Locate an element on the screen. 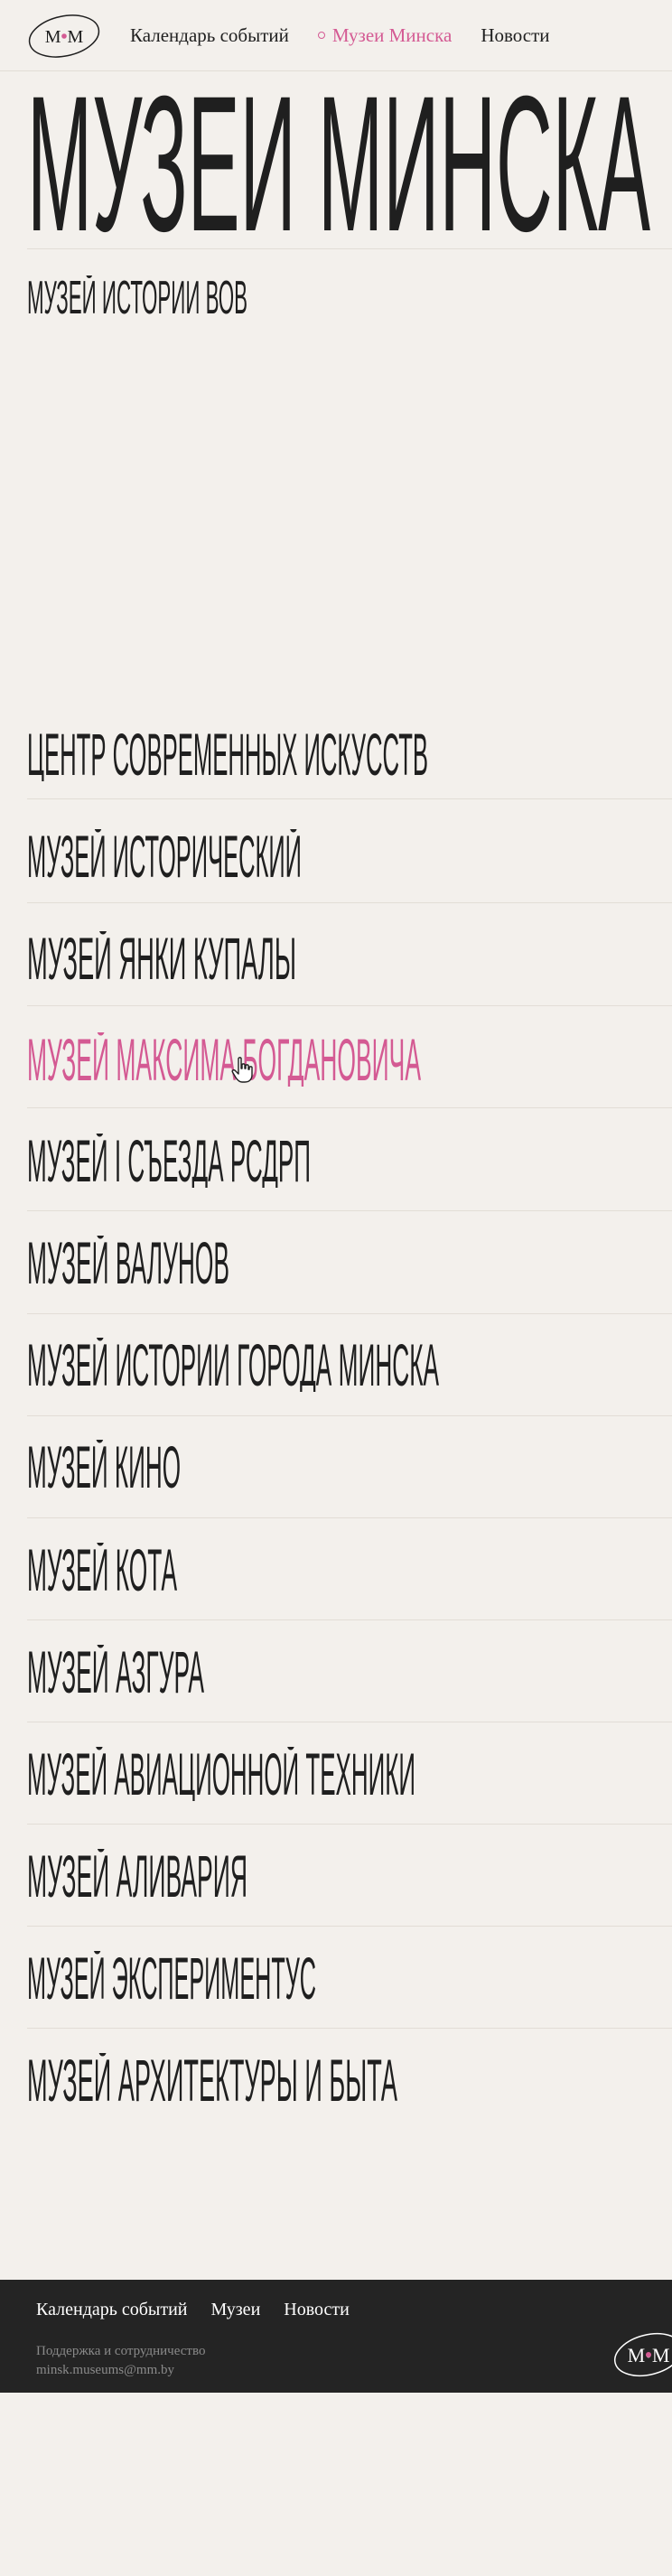 This screenshot has height=2576, width=672. museum-label: МУЗЕЙ ИСТОРИЧЕСКИЙ is located at coordinates (164, 856).